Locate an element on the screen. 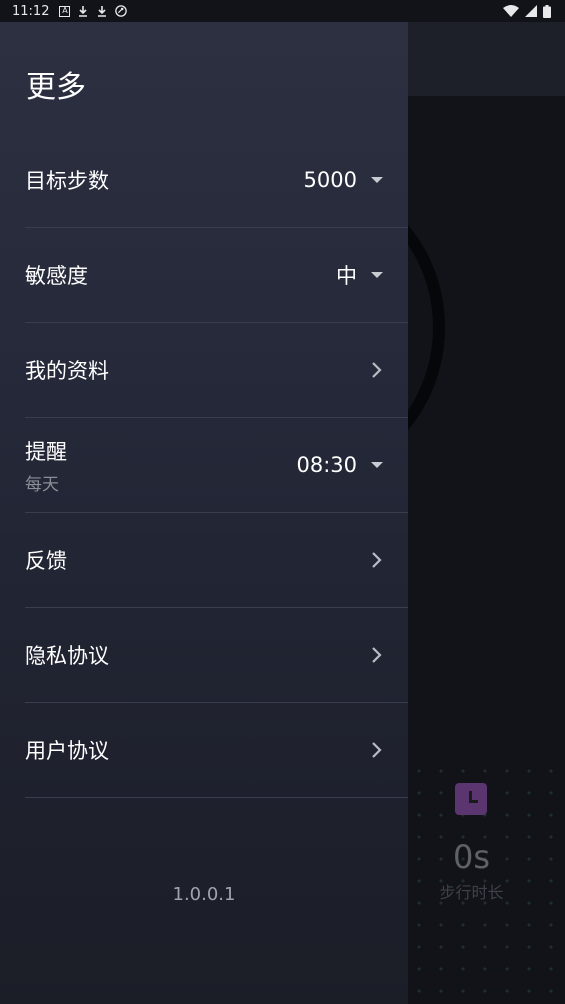  reminder-frequency: 每天 is located at coordinates (42, 484).